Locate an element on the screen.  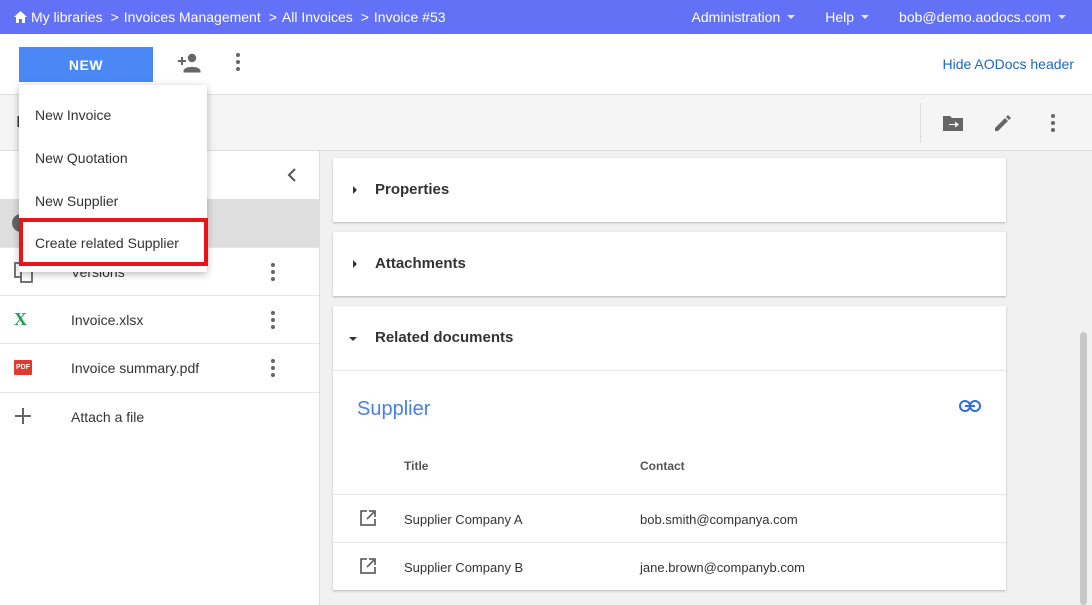
scrollbar-thumb is located at coordinates (1083, 468).